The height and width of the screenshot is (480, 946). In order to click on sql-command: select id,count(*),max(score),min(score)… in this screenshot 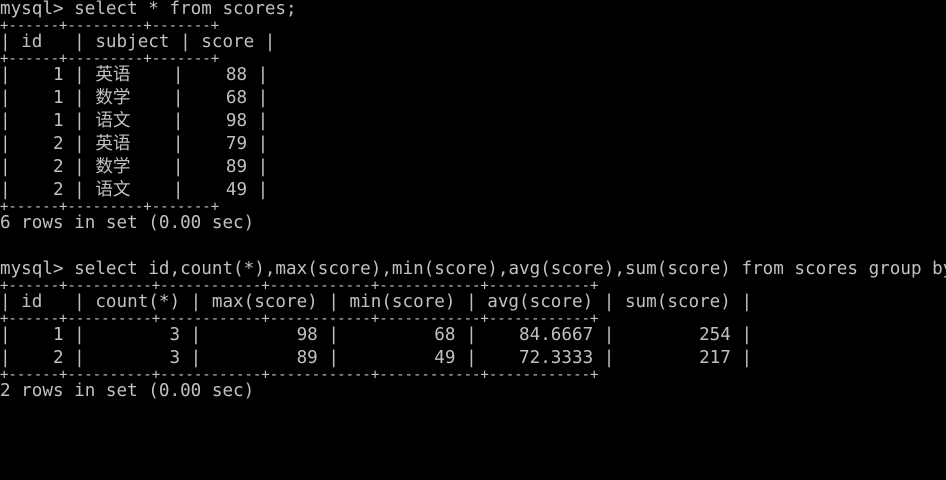, I will do `click(510, 269)`.